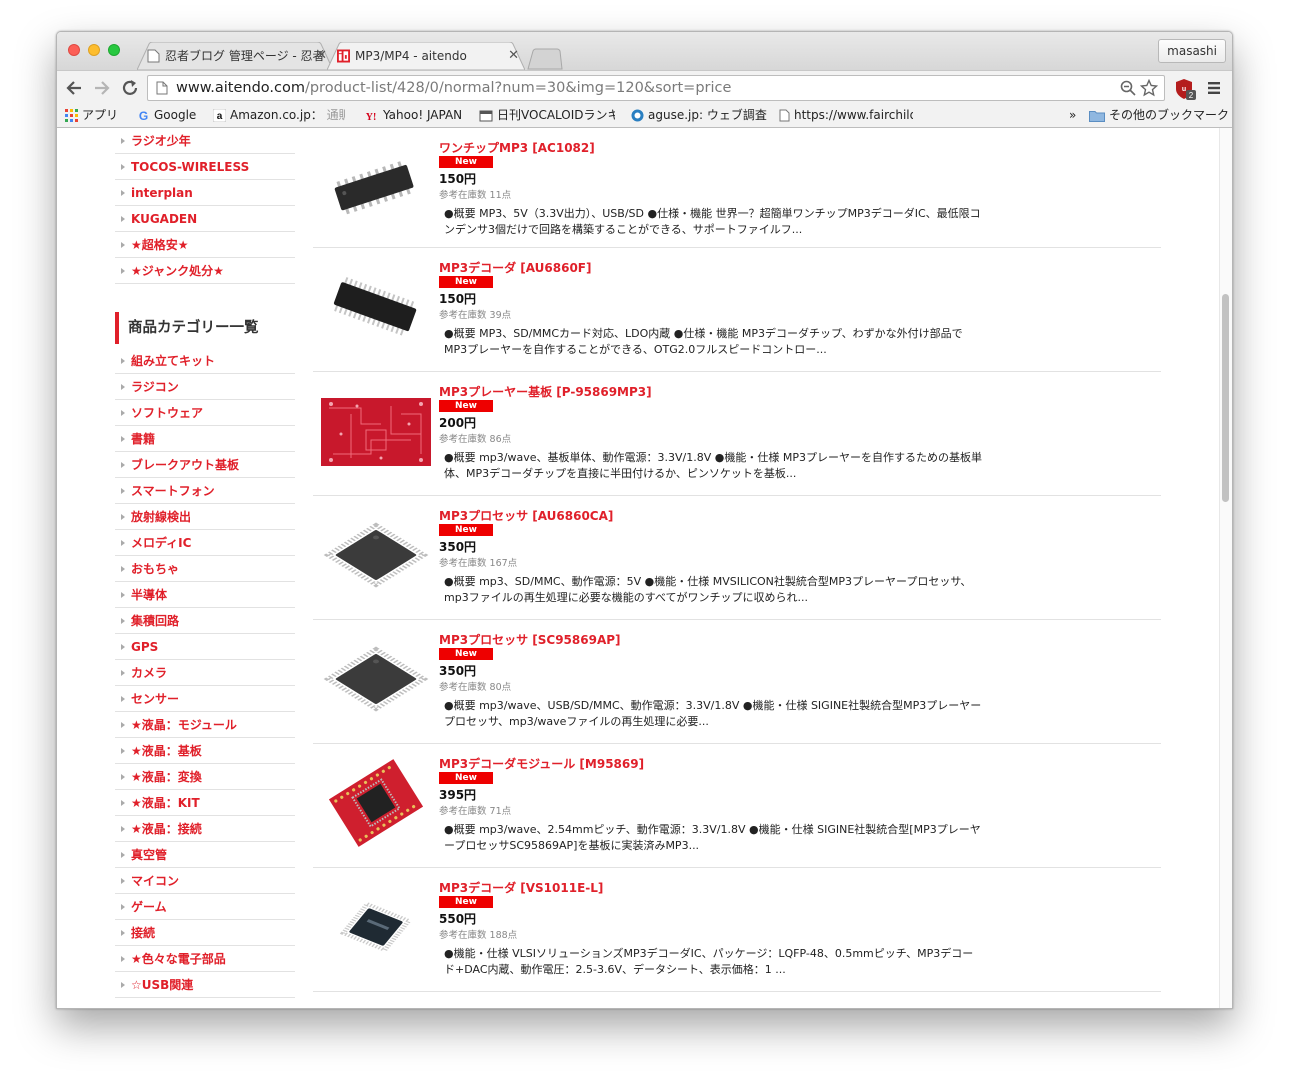 Image resolution: width=1289 pixels, height=1089 pixels. What do you see at coordinates (205, 803) in the screenshot?
I see `sidebar-item-lcd-kit: ★液晶：KIT` at bounding box center [205, 803].